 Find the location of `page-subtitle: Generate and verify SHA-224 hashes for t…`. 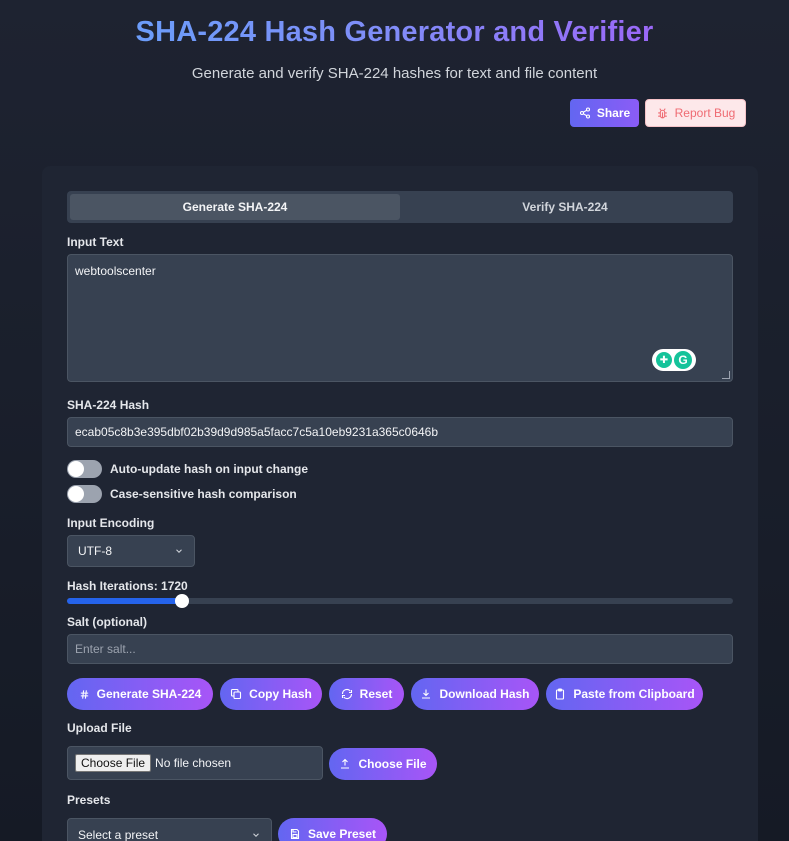

page-subtitle: Generate and verify SHA-224 hashes for t… is located at coordinates (394, 73).